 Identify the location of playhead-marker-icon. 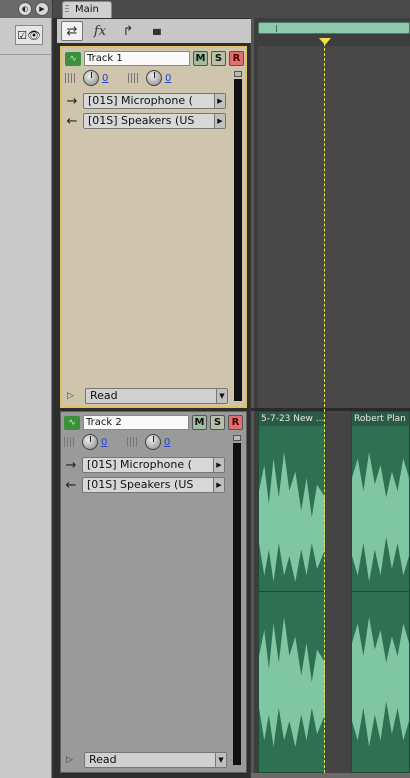
(325, 41).